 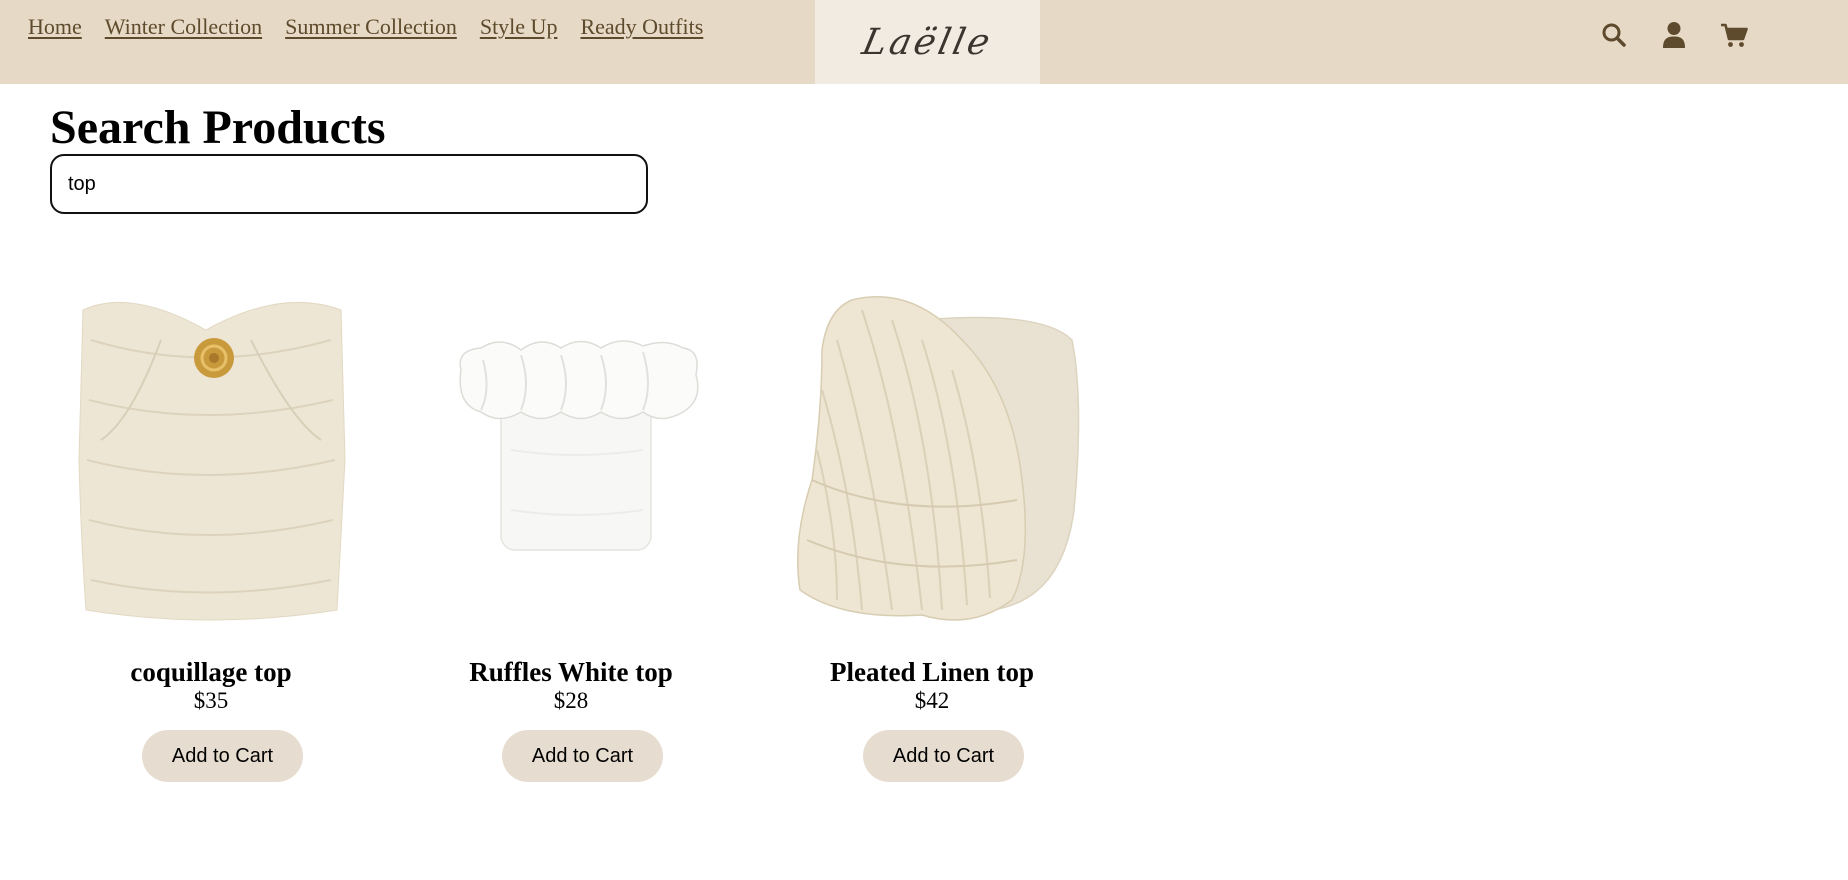 I want to click on page-title: Search Products, so click(x=218, y=127).